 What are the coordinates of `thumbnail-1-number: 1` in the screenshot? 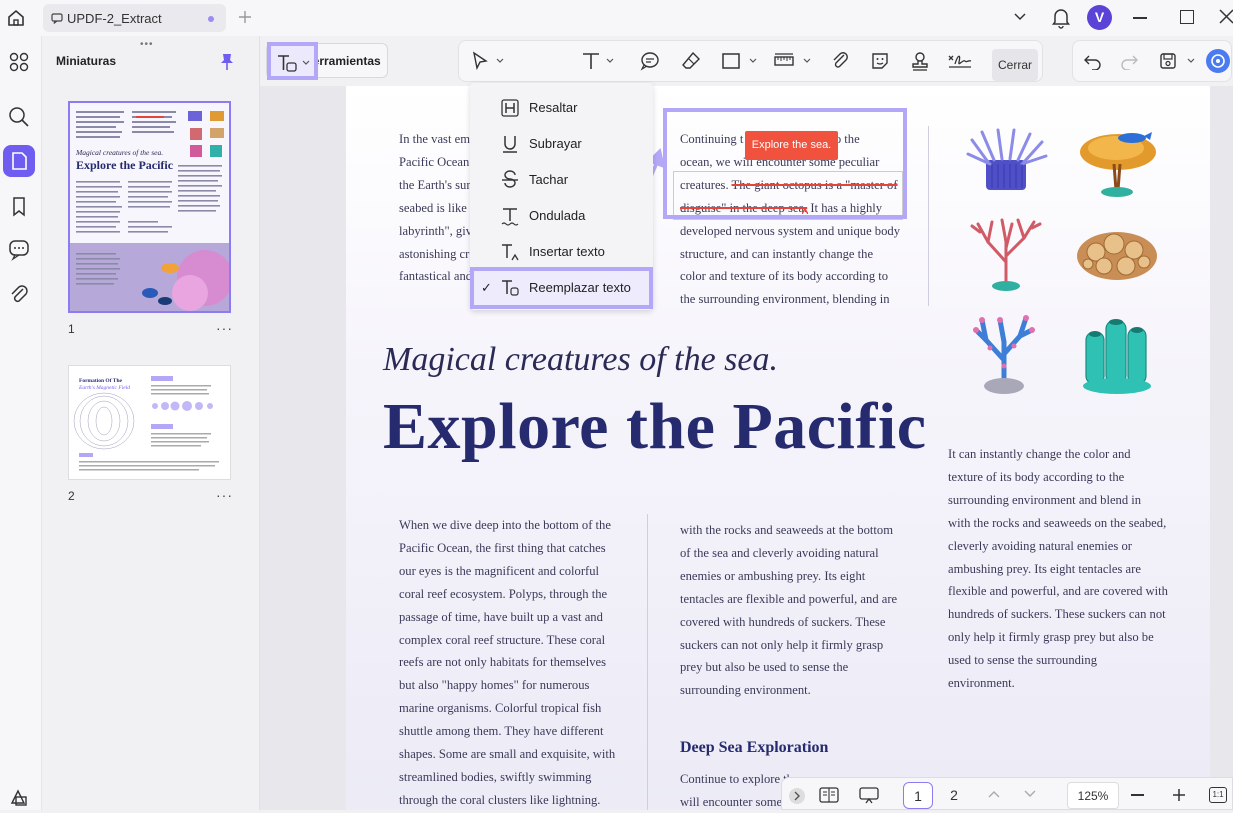 It's located at (71, 329).